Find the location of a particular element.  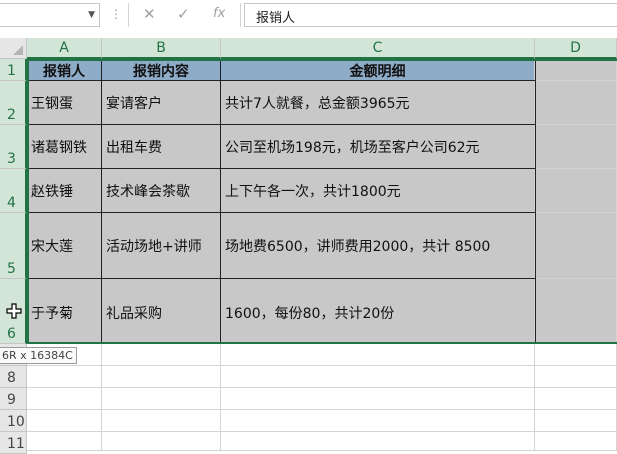

row-header-10: 10 is located at coordinates (13, 421).